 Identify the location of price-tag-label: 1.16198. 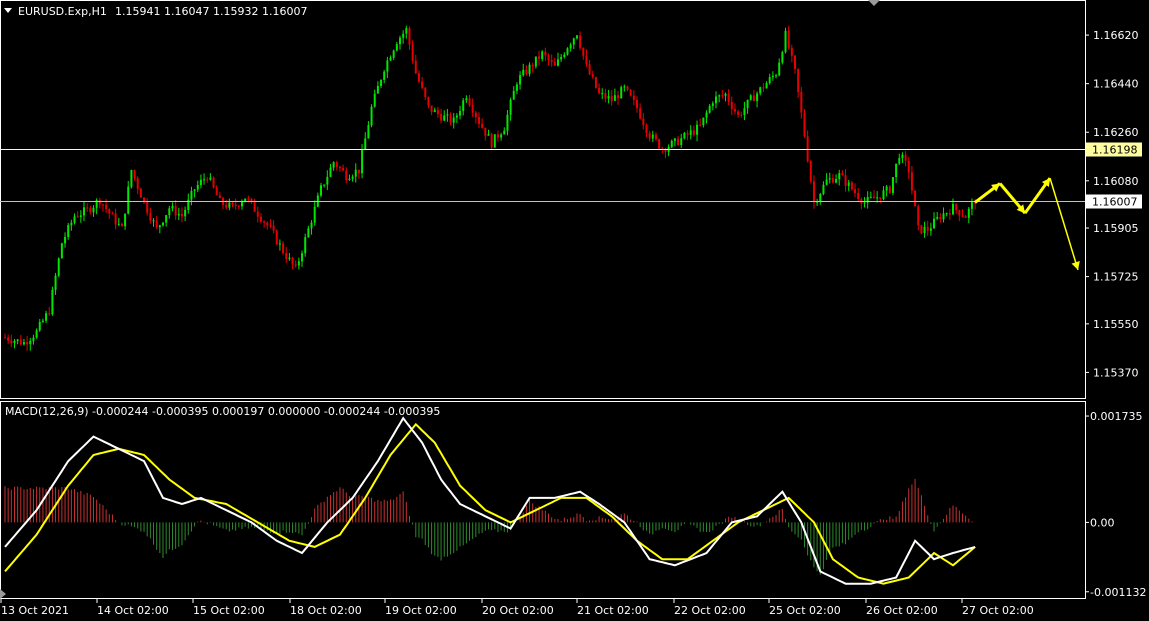
(1115, 150).